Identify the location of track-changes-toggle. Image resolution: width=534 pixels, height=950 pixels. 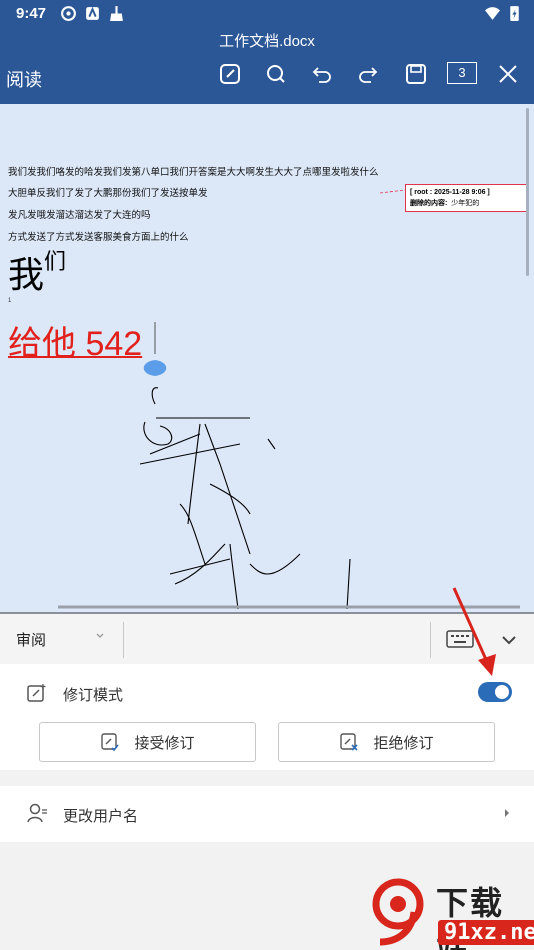
(495, 692).